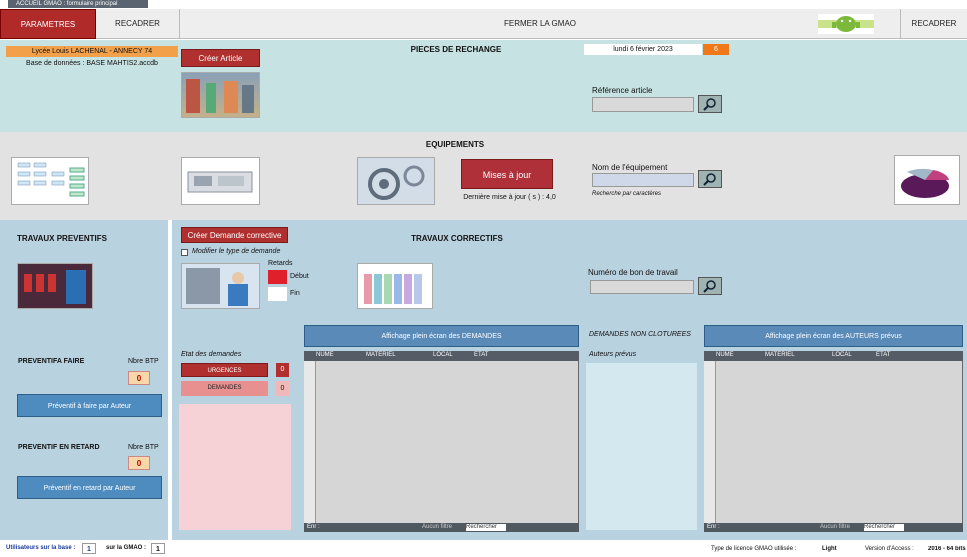  I want to click on demandes-nav-label: Enr :, so click(313, 527).